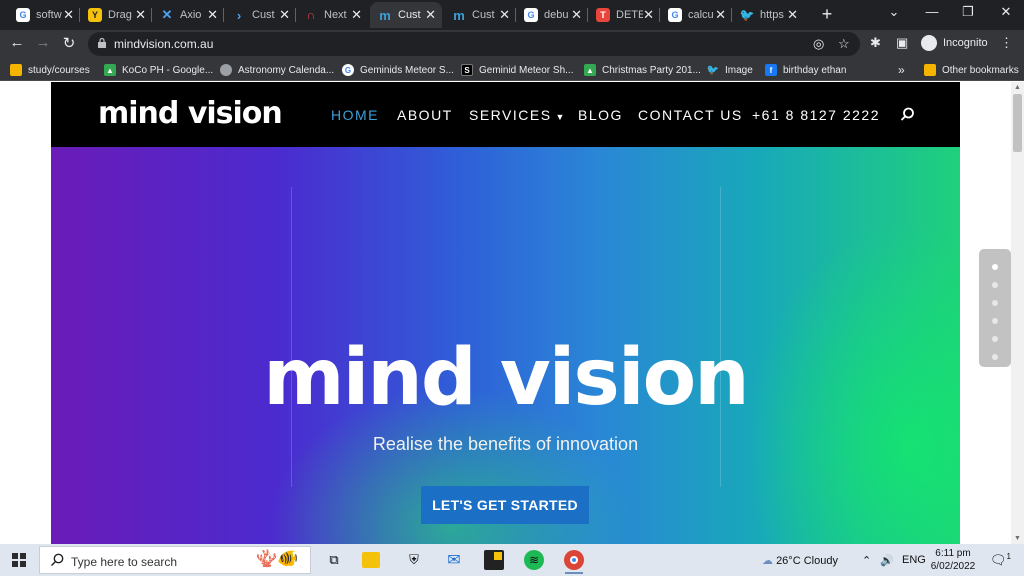 The height and width of the screenshot is (576, 1024). I want to click on task-view-icon: ⧉, so click(334, 560).